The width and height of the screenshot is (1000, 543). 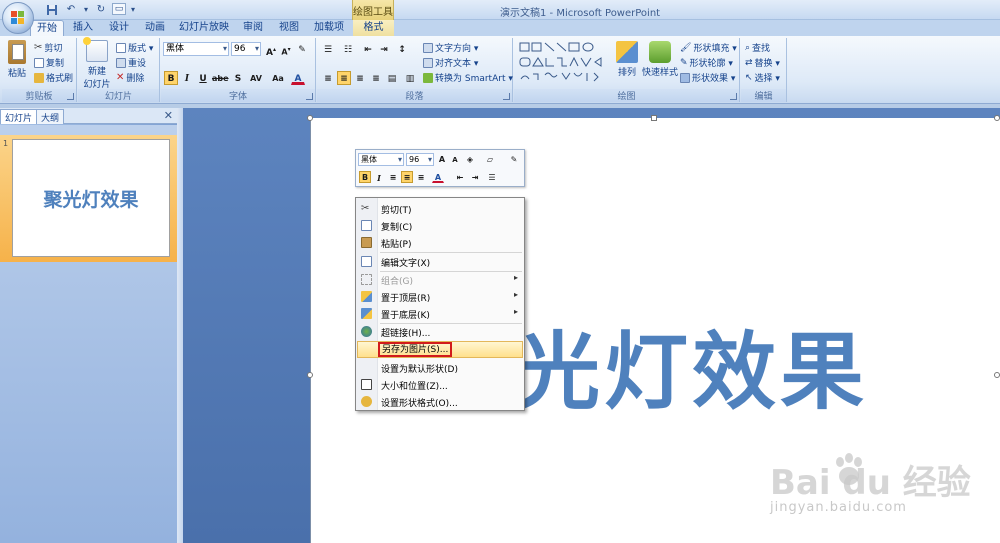 What do you see at coordinates (131, 62) in the screenshot?
I see `reset-button: 重设` at bounding box center [131, 62].